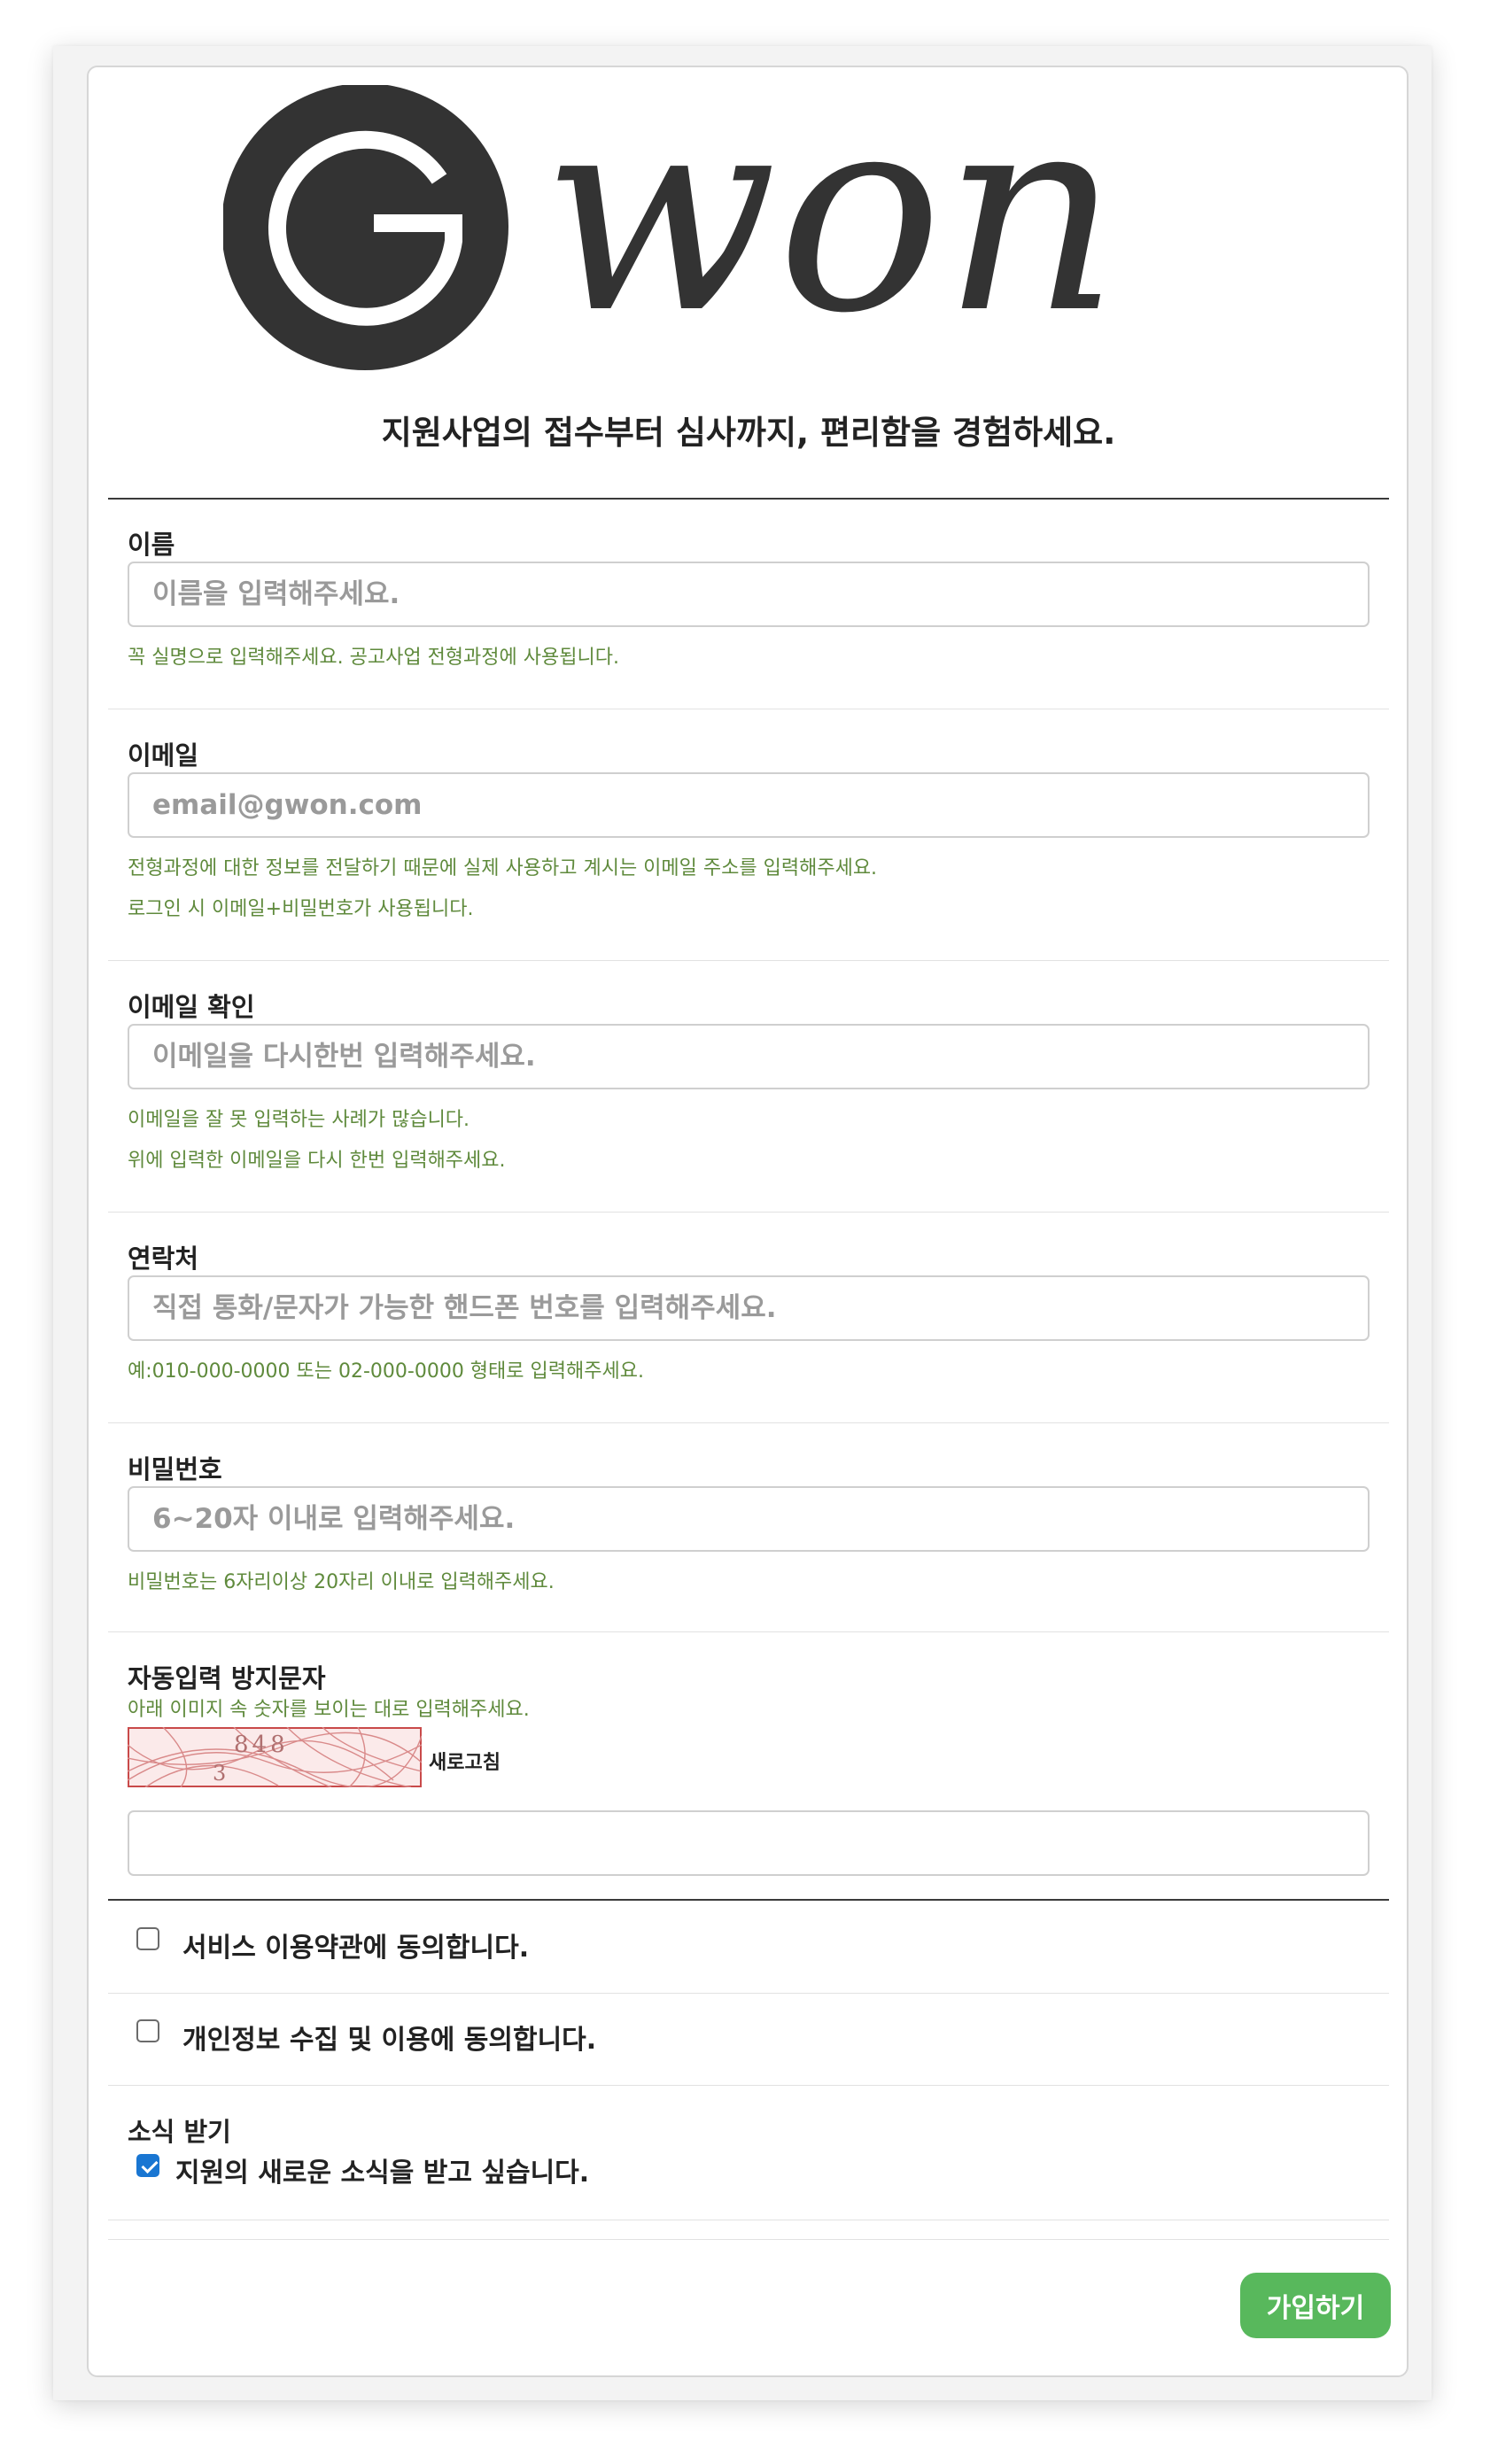 Image resolution: width=1490 pixels, height=2464 pixels. I want to click on name-input, so click(749, 594).